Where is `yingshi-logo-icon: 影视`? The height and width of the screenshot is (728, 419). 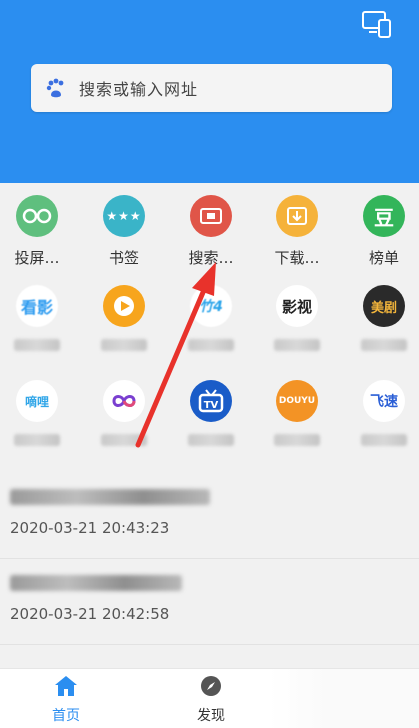 yingshi-logo-icon: 影视 is located at coordinates (297, 306).